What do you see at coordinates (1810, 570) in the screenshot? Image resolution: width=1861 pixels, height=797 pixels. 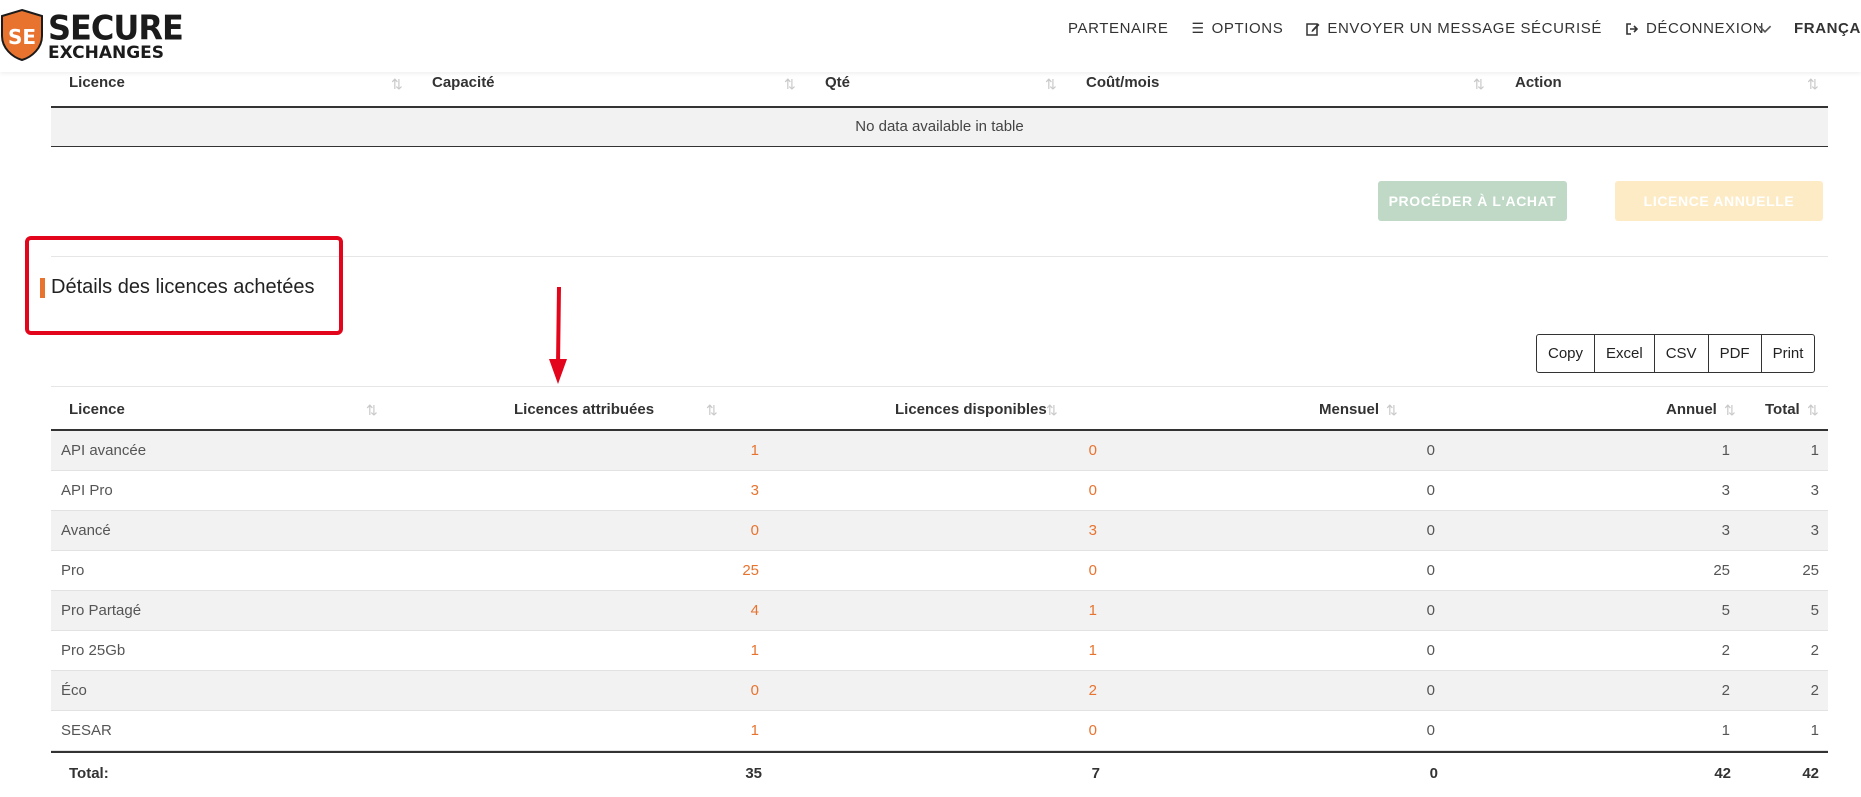 I see `cell-total: 25` at bounding box center [1810, 570].